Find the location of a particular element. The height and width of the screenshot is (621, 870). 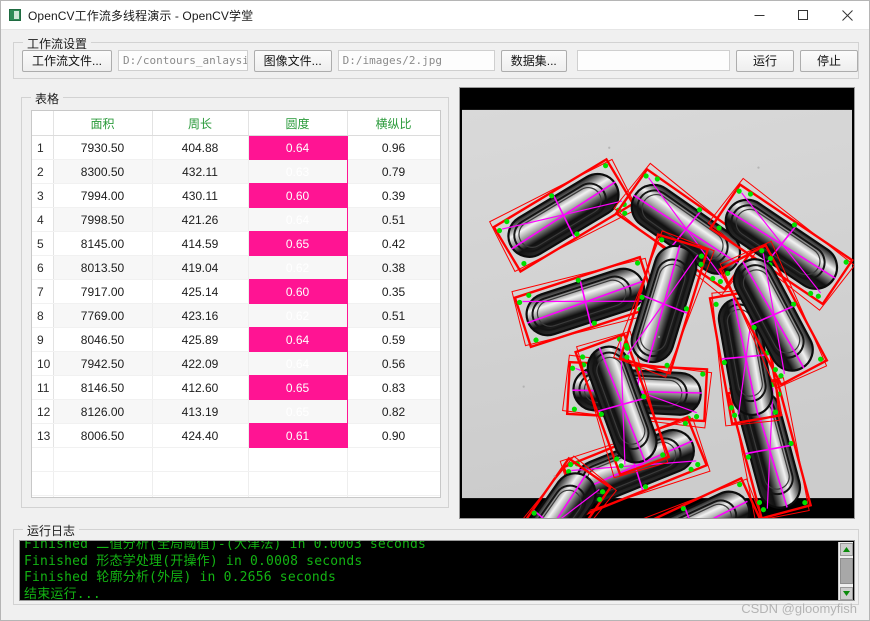

cell-area: 8006.50 is located at coordinates (103, 435).